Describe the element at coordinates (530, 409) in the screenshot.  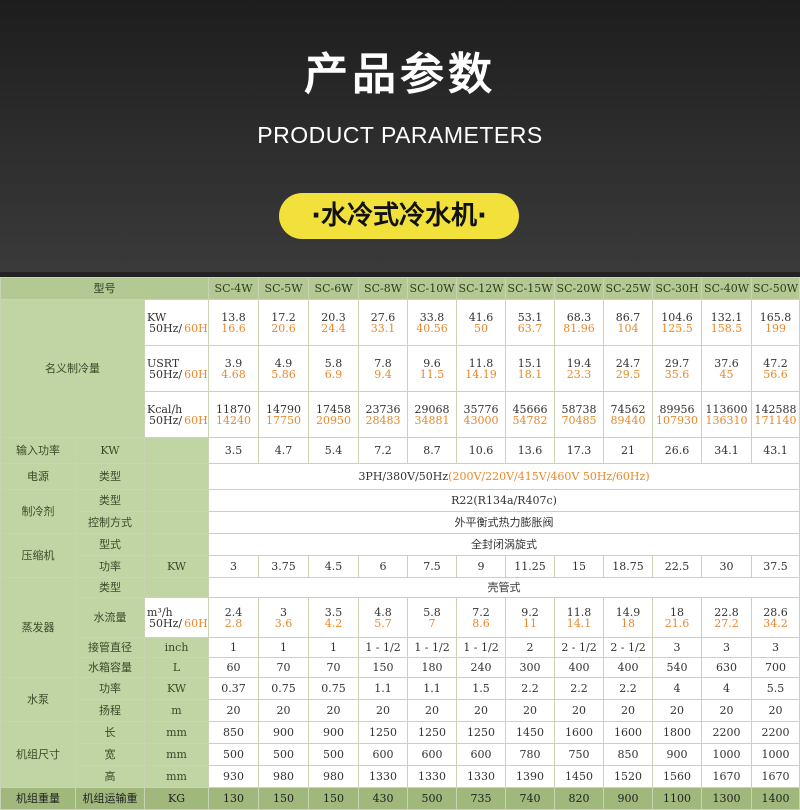
I see `value-50hz: 45666` at that location.